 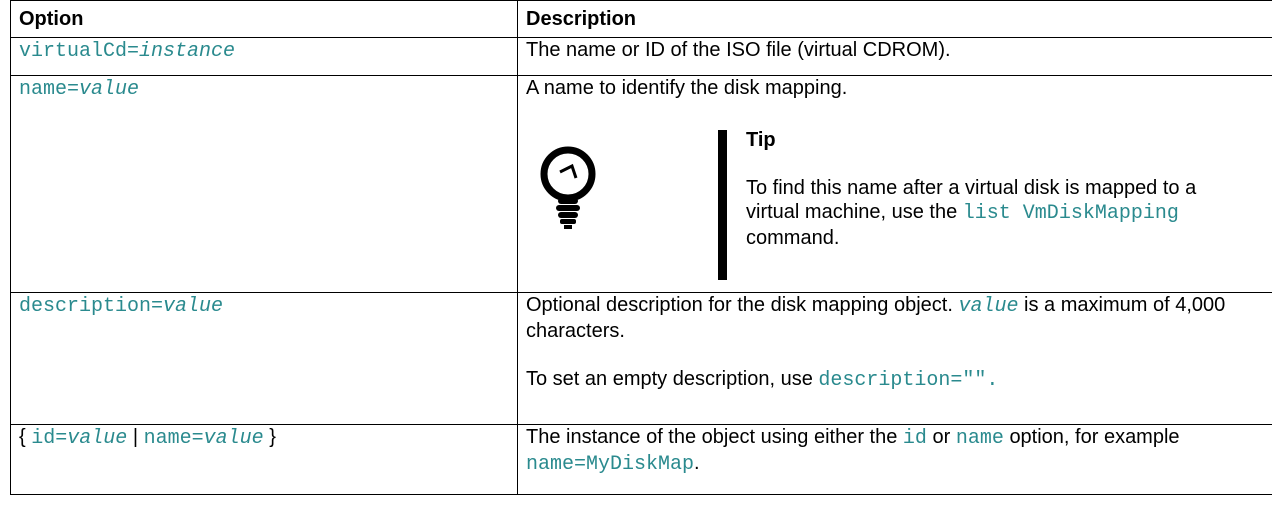 What do you see at coordinates (980, 438) in the screenshot?
I see `name-code: name` at bounding box center [980, 438].